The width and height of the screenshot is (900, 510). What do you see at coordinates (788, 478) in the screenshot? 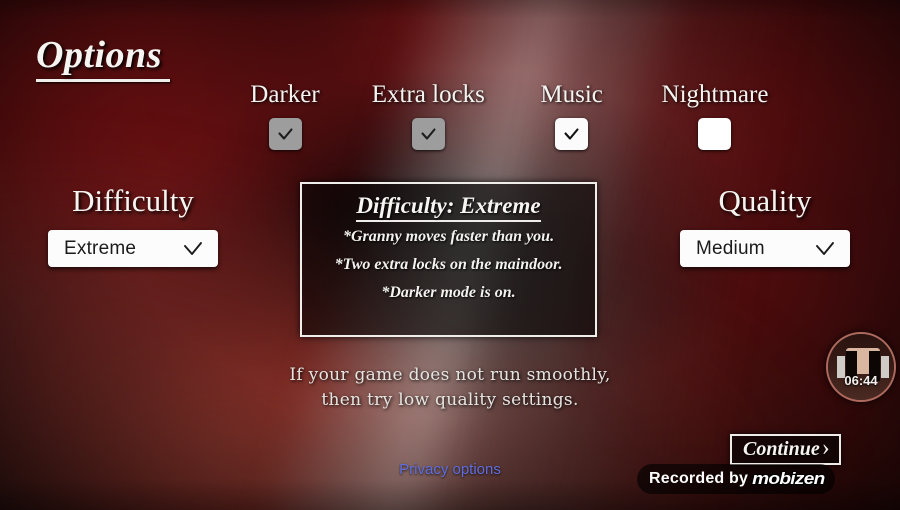
I see `mobizen-logo: mobizen` at bounding box center [788, 478].